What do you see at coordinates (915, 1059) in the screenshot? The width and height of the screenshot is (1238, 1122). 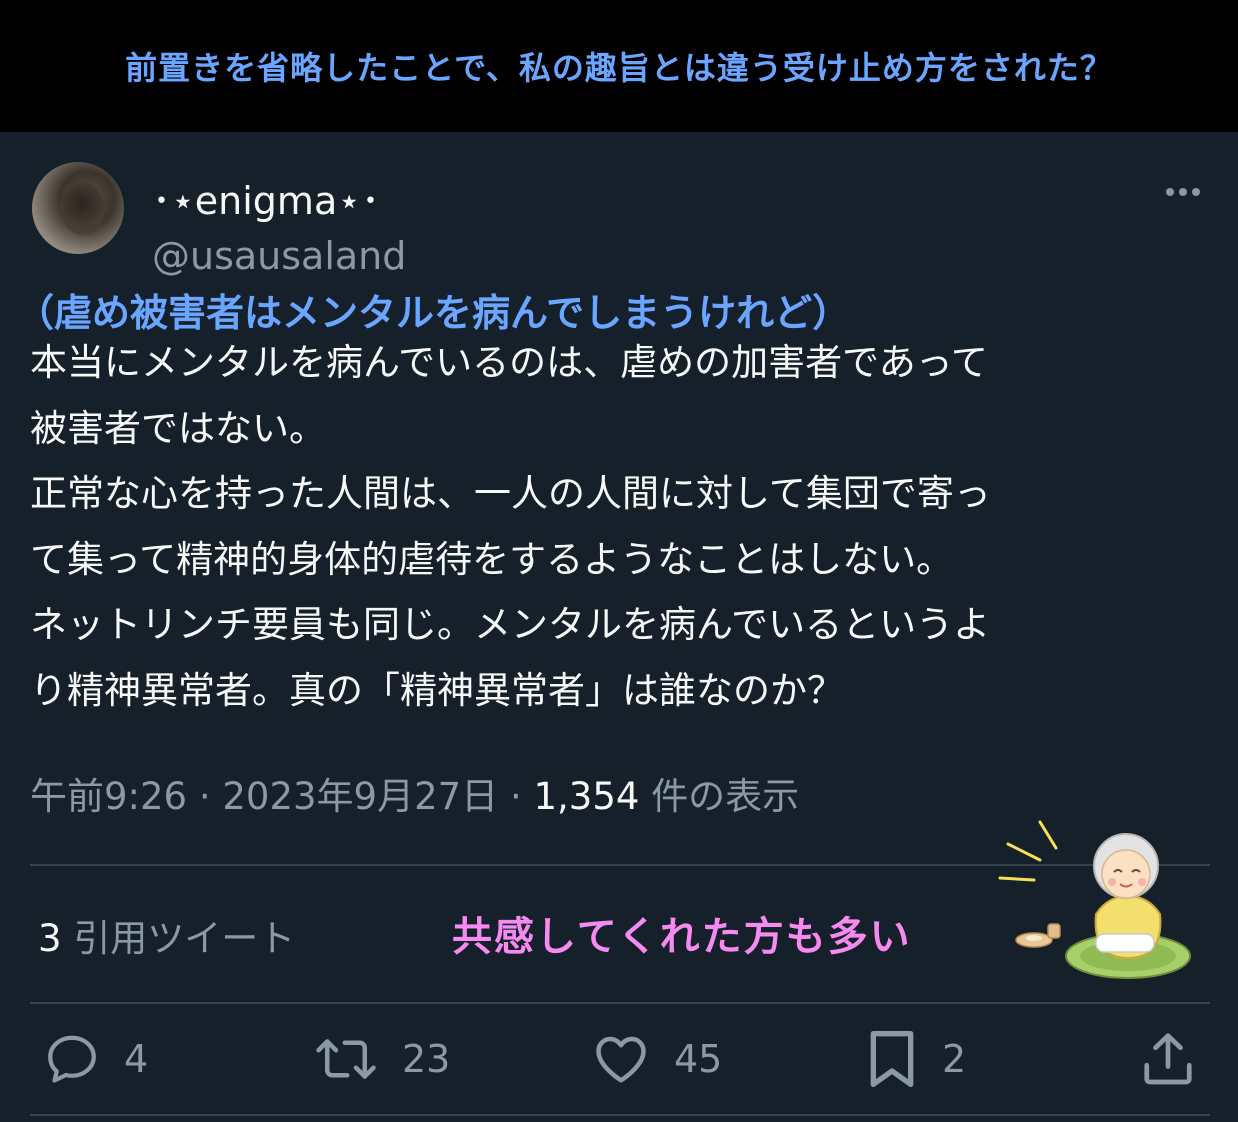 I see `bookmark-button: 2` at bounding box center [915, 1059].